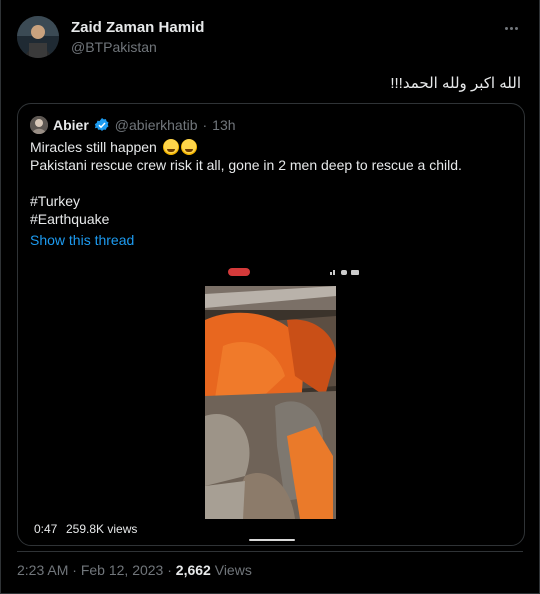 This screenshot has height=594, width=540. Describe the element at coordinates (239, 272) in the screenshot. I see `recording-indicator` at that location.